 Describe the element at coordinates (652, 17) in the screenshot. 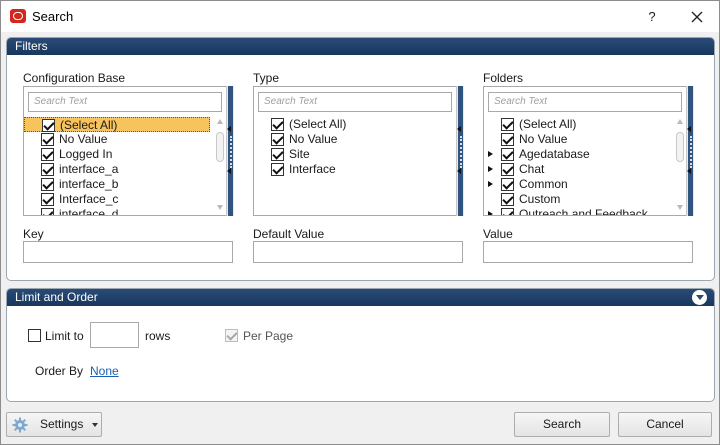

I see `help-button: ?` at that location.